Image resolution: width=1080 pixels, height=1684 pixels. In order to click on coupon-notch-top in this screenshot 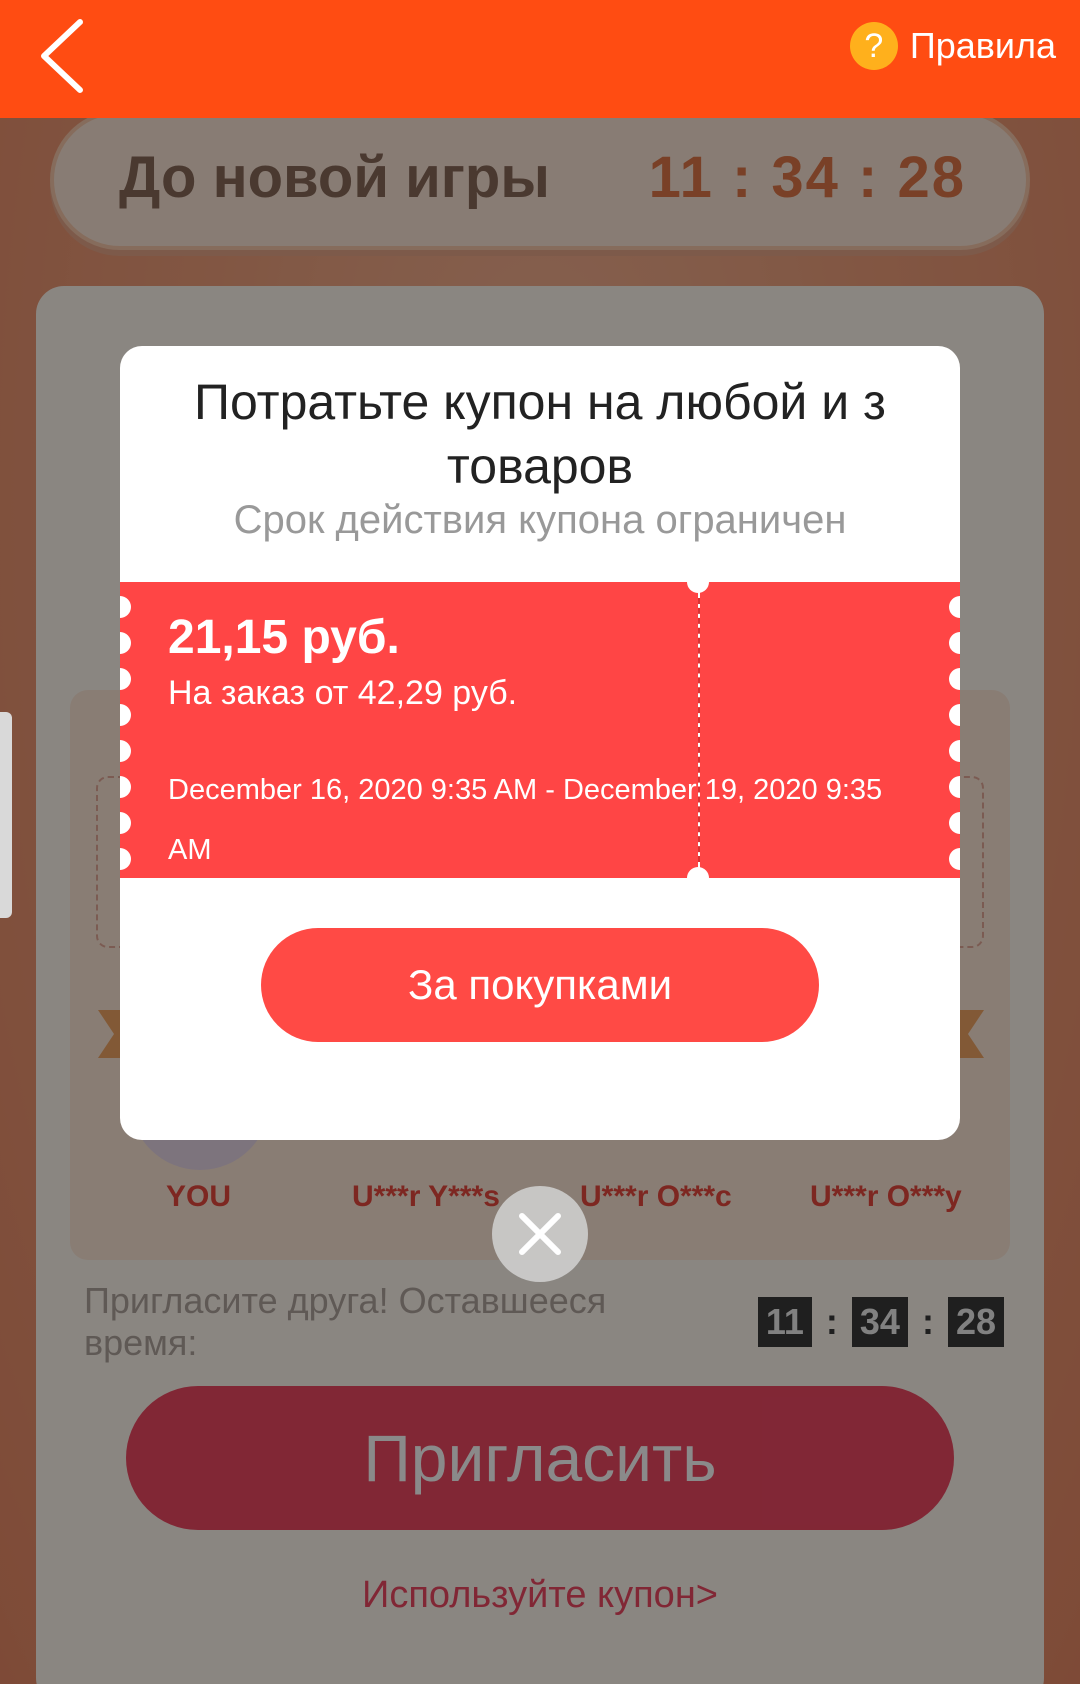, I will do `click(698, 582)`.